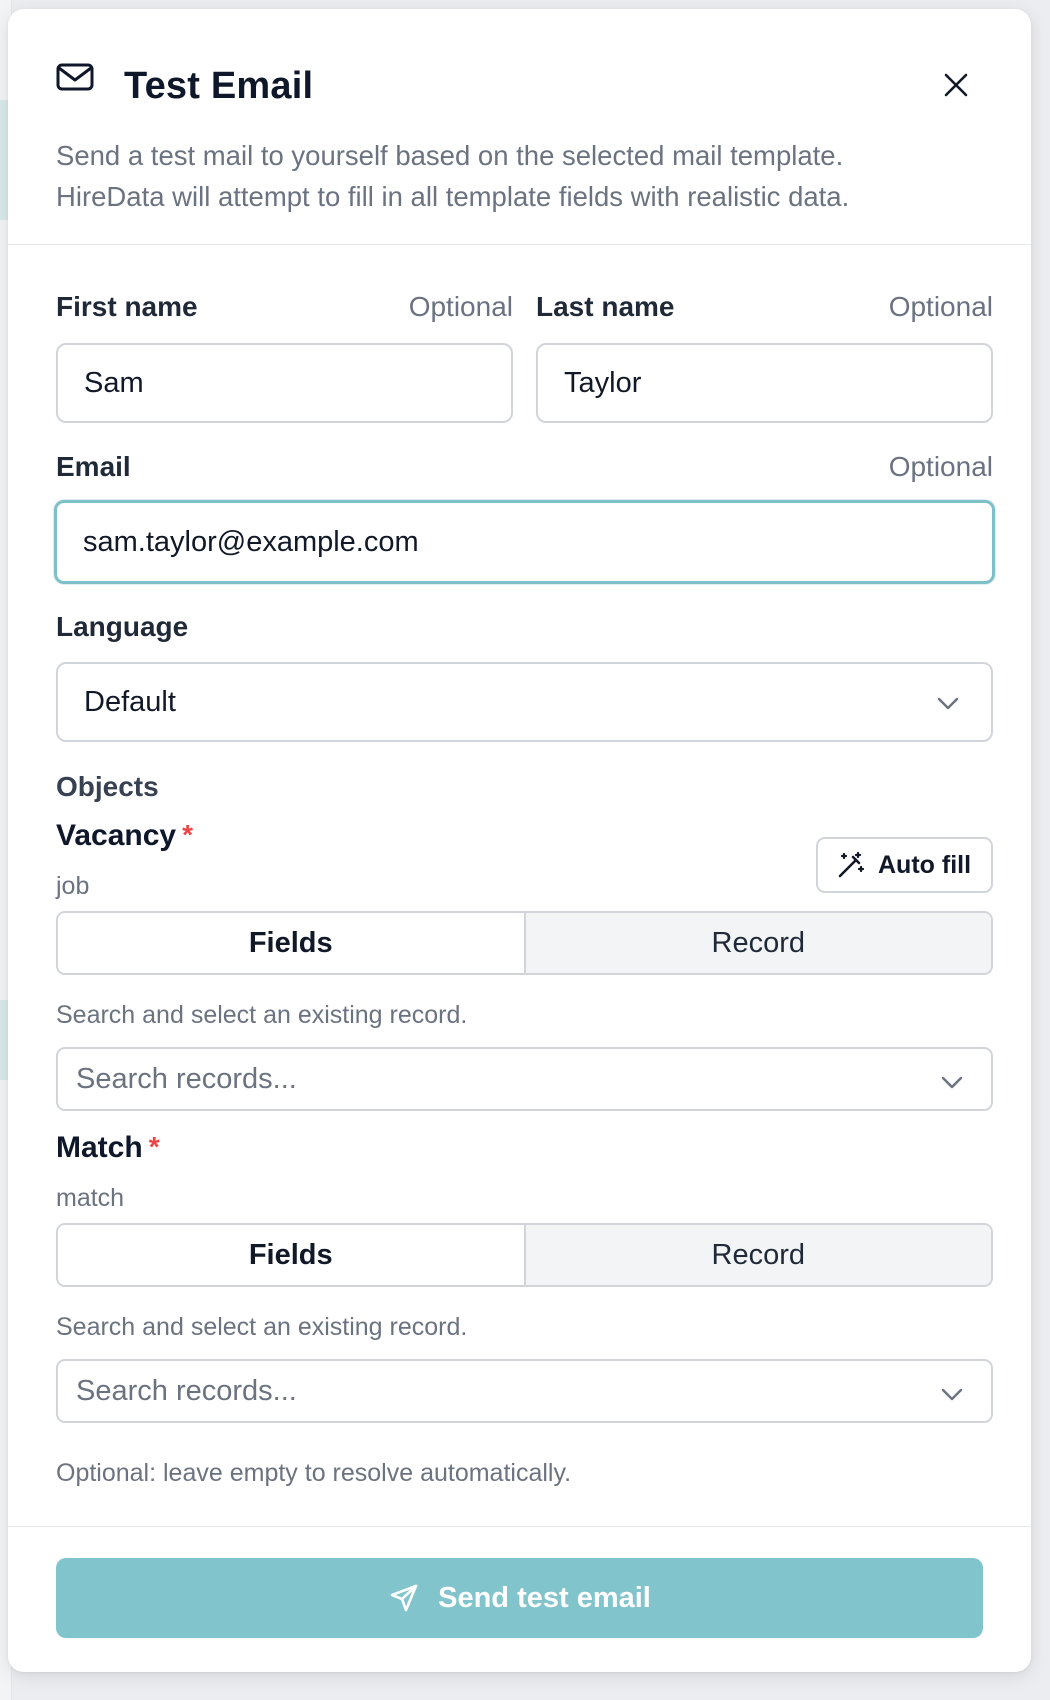 The image size is (1050, 1700). I want to click on language-label: Language, so click(122, 626).